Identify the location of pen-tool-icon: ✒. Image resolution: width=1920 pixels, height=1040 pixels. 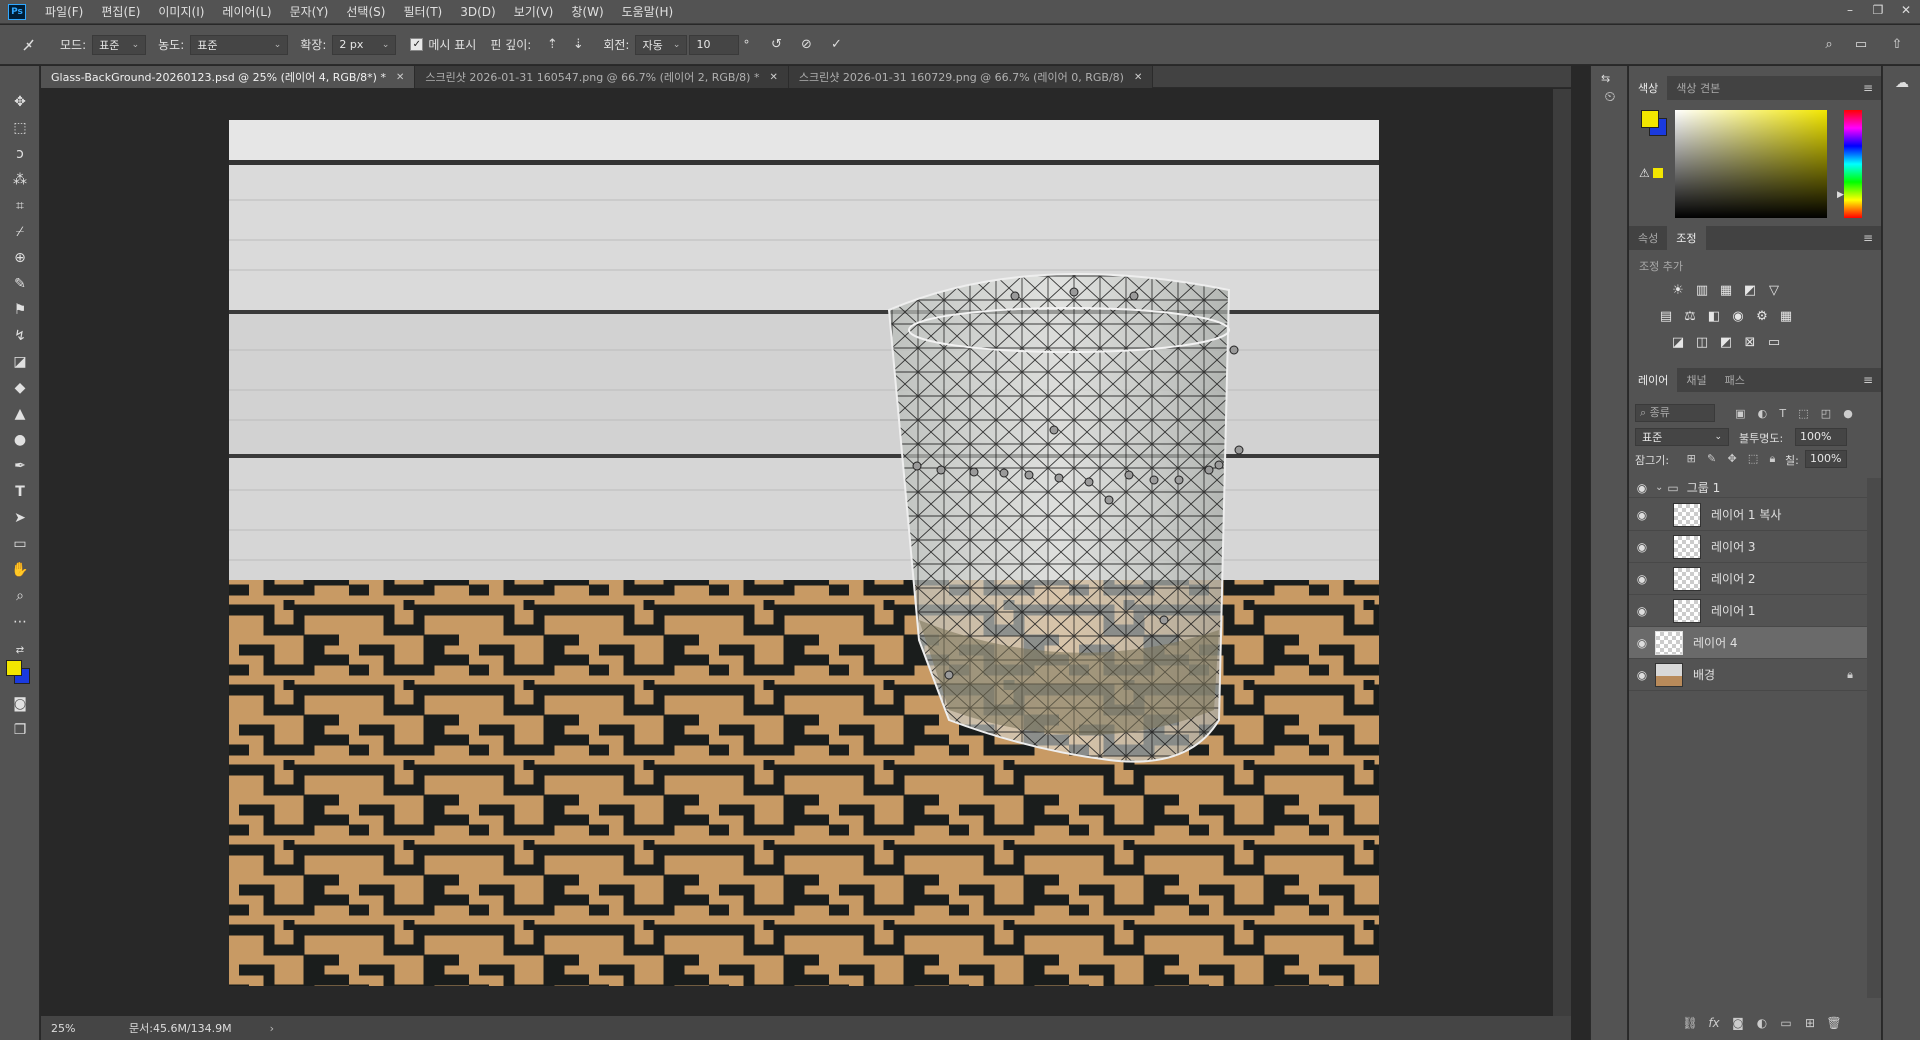
(20, 466).